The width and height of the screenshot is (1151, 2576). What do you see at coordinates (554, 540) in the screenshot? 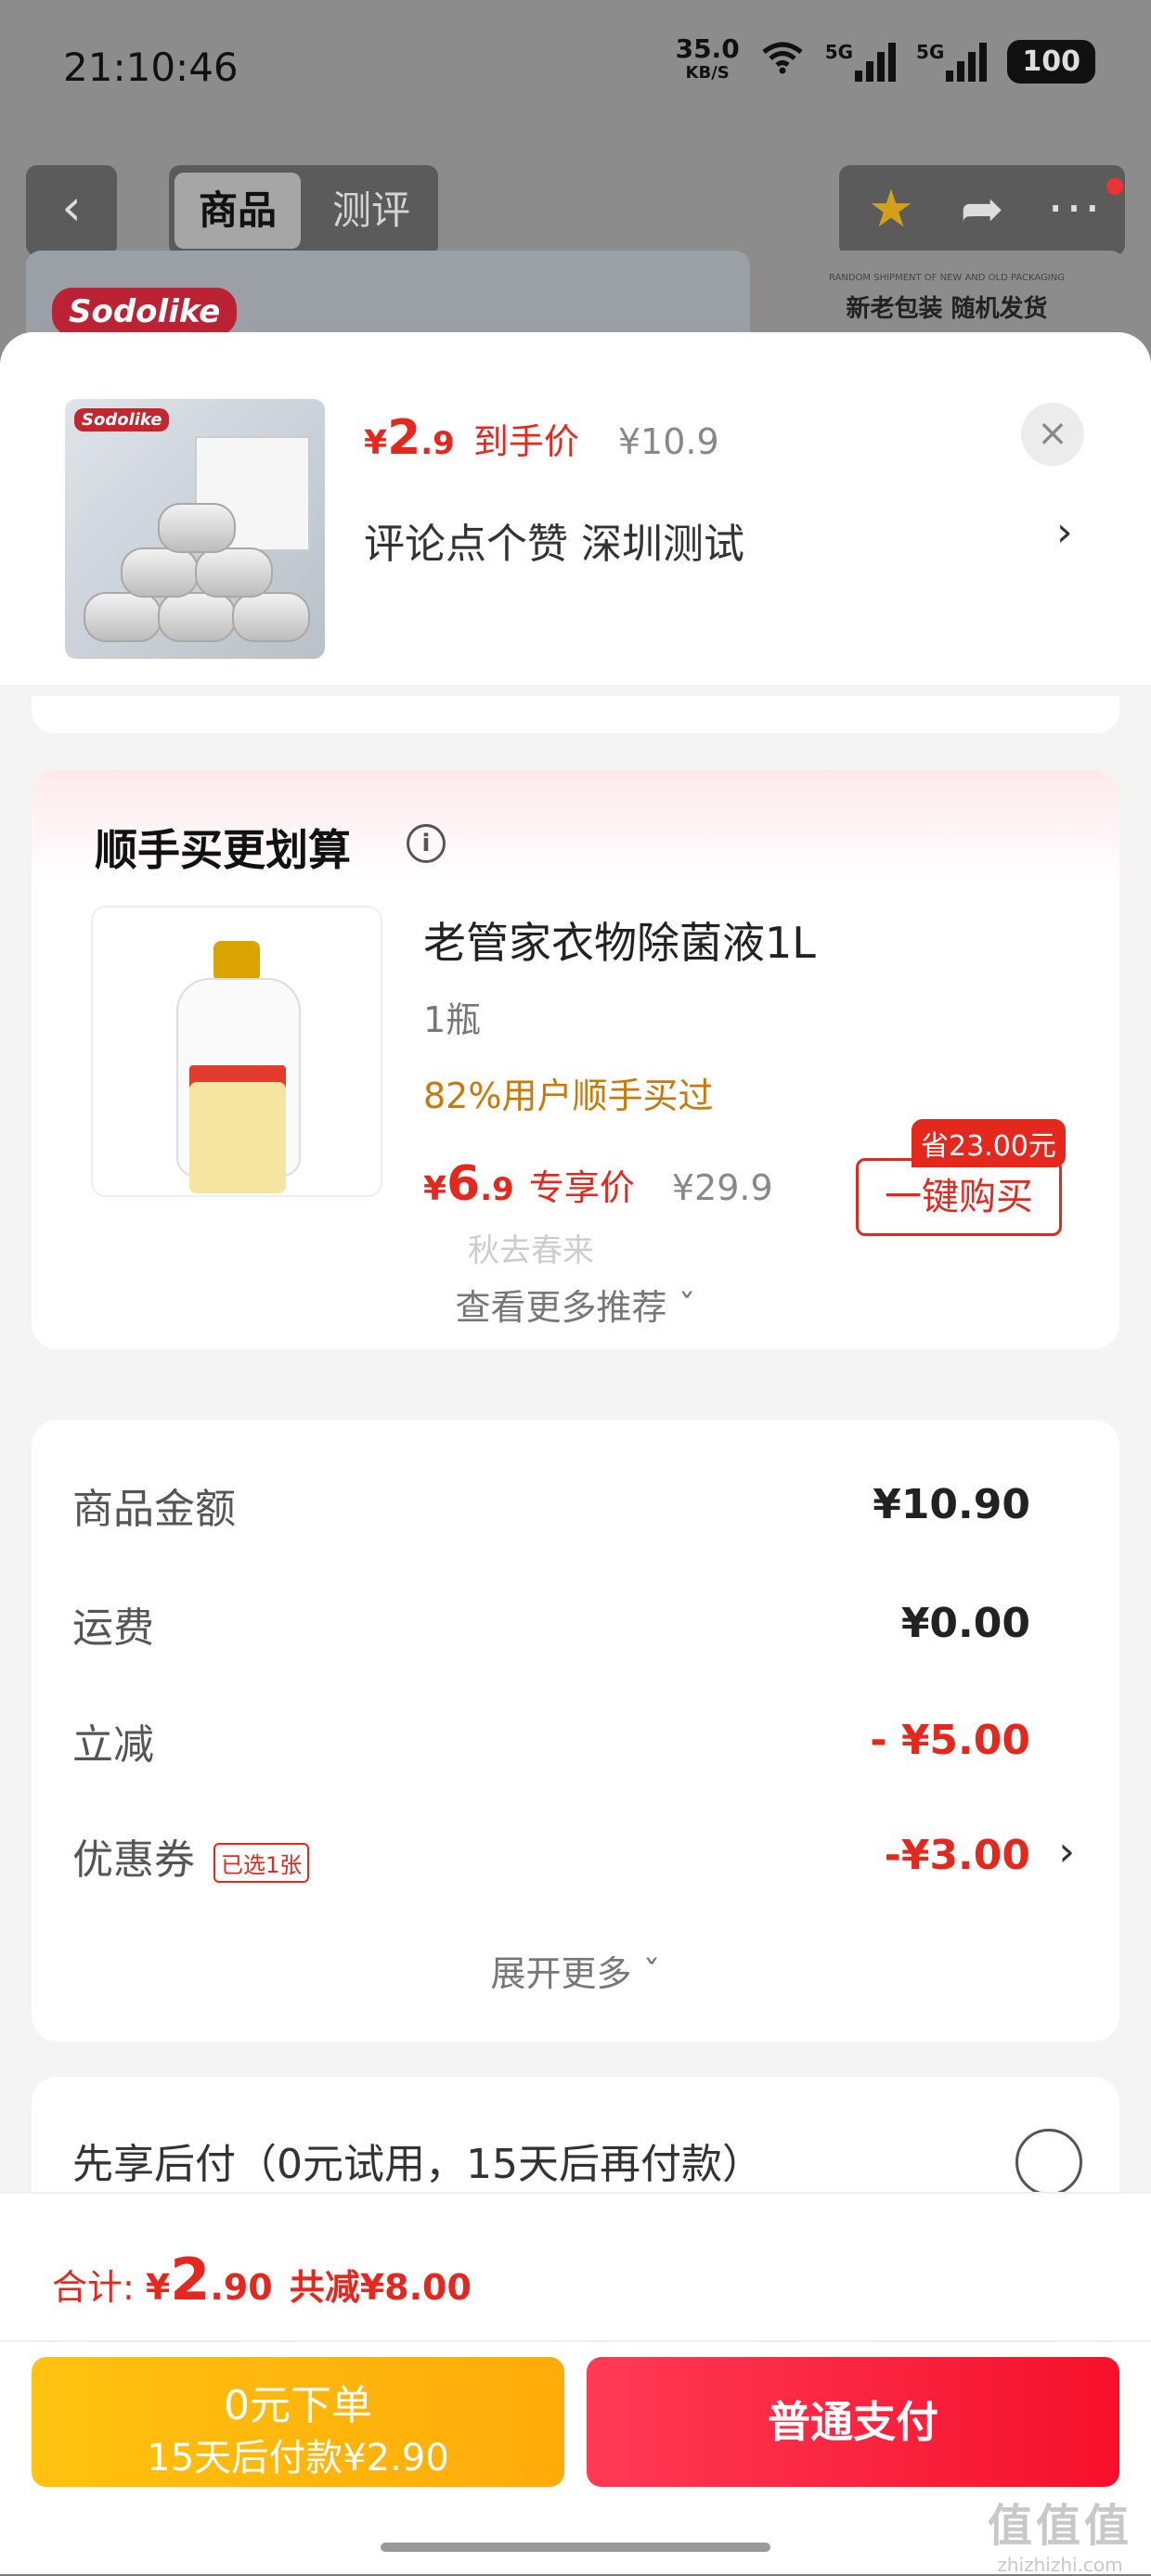
I see `sku-selector: 评论点个赞 深圳测试` at bounding box center [554, 540].